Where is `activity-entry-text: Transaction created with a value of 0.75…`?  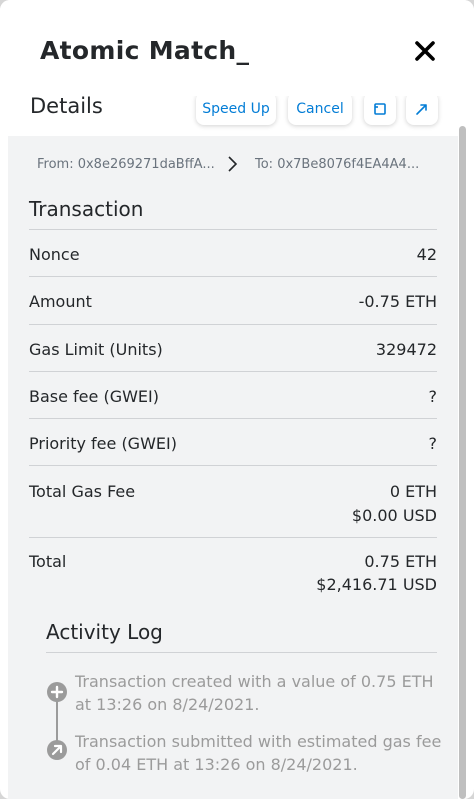 activity-entry-text: Transaction created with a value of 0.75… is located at coordinates (254, 693).